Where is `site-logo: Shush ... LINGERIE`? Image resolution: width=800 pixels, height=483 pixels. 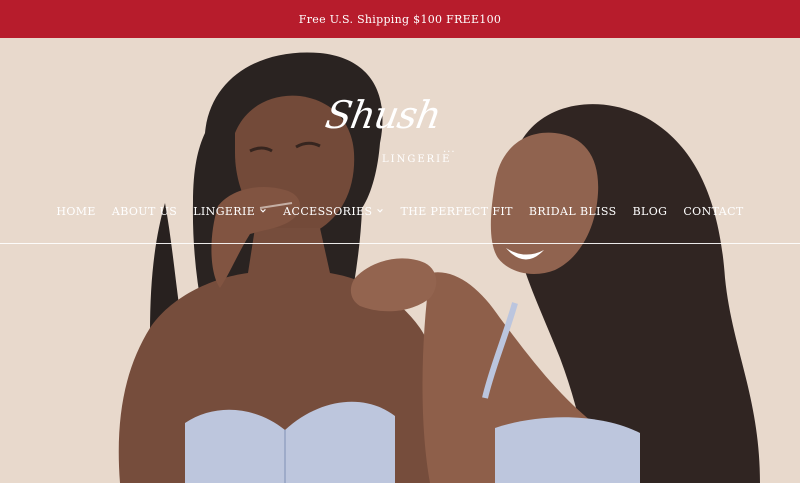
site-logo: Shush ... LINGERIE is located at coordinates (400, 130).